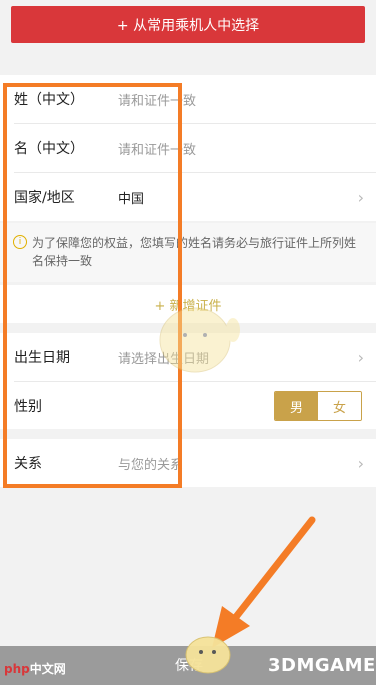  What do you see at coordinates (35, 669) in the screenshot?
I see `php-watermark: php中文网` at bounding box center [35, 669].